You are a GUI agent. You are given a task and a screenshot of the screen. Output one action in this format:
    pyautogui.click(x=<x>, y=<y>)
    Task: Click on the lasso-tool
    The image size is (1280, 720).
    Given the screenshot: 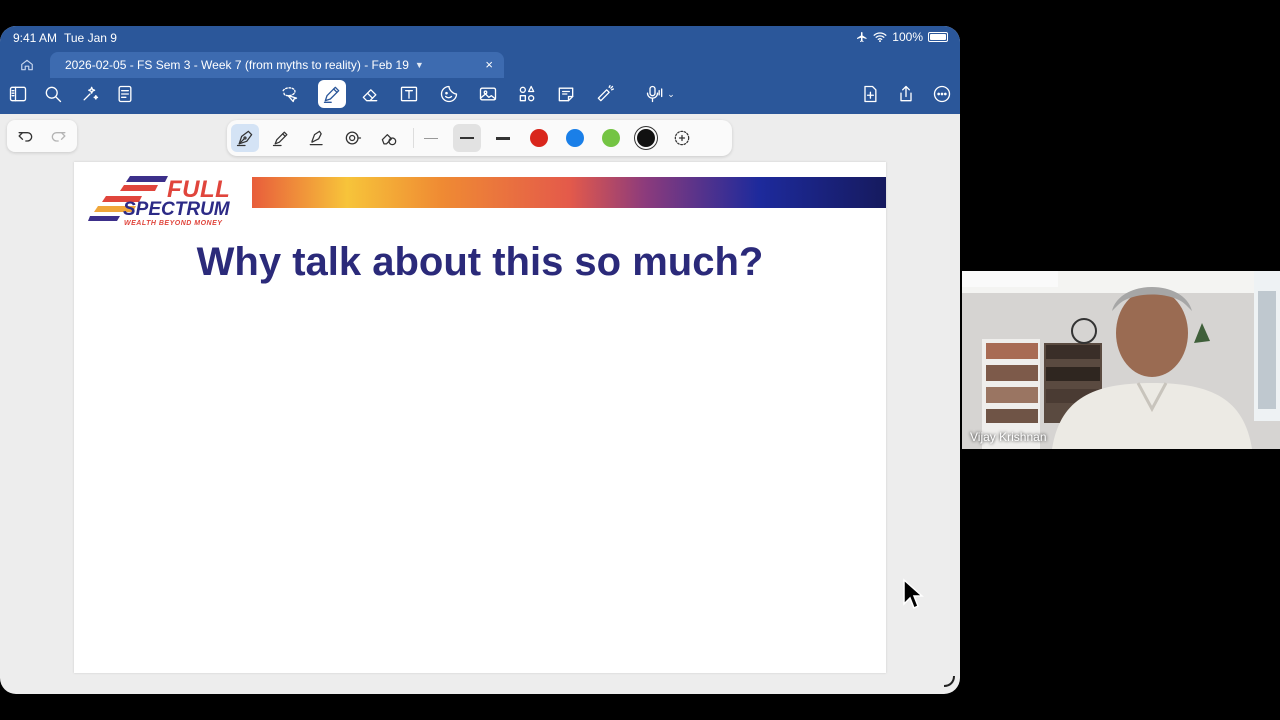 What is the action you would take?
    pyautogui.click(x=289, y=94)
    